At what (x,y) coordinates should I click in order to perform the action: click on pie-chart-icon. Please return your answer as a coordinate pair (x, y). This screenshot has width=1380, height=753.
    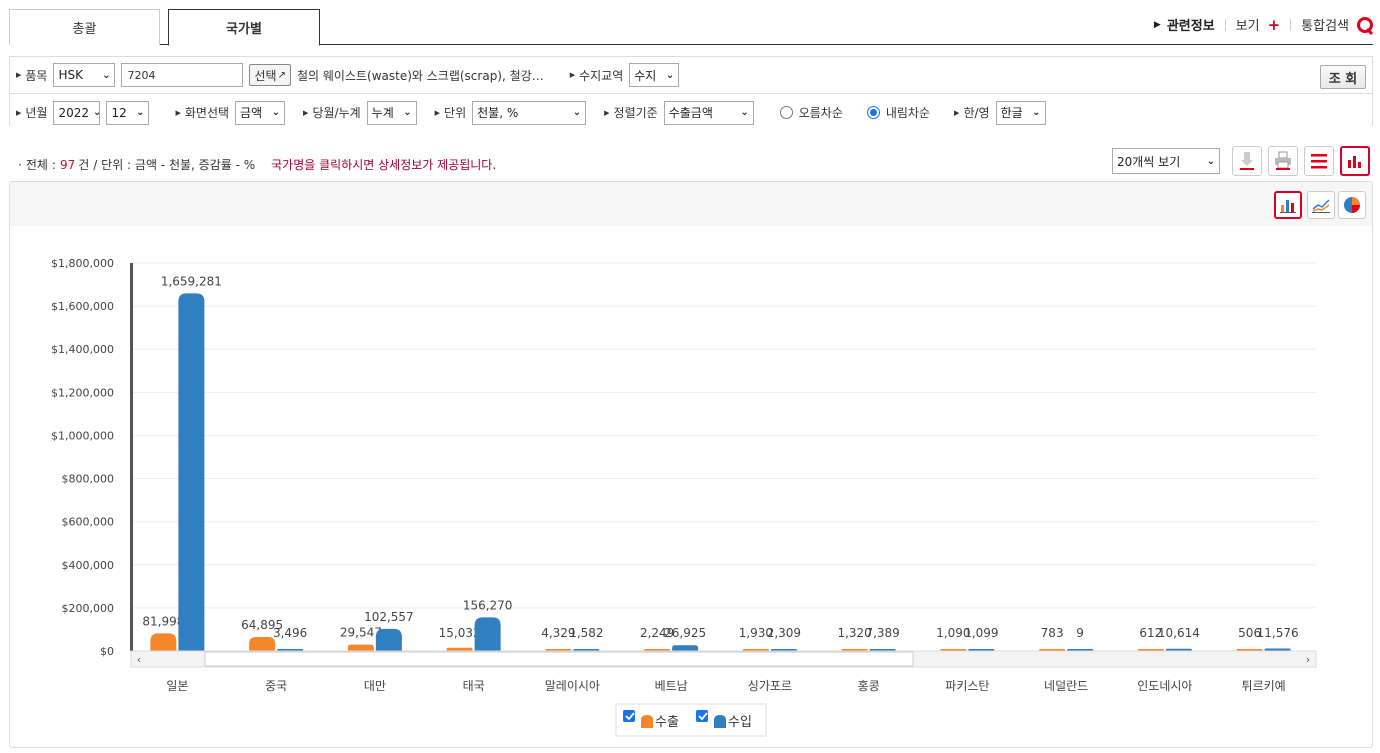
    Looking at the image, I should click on (1352, 205).